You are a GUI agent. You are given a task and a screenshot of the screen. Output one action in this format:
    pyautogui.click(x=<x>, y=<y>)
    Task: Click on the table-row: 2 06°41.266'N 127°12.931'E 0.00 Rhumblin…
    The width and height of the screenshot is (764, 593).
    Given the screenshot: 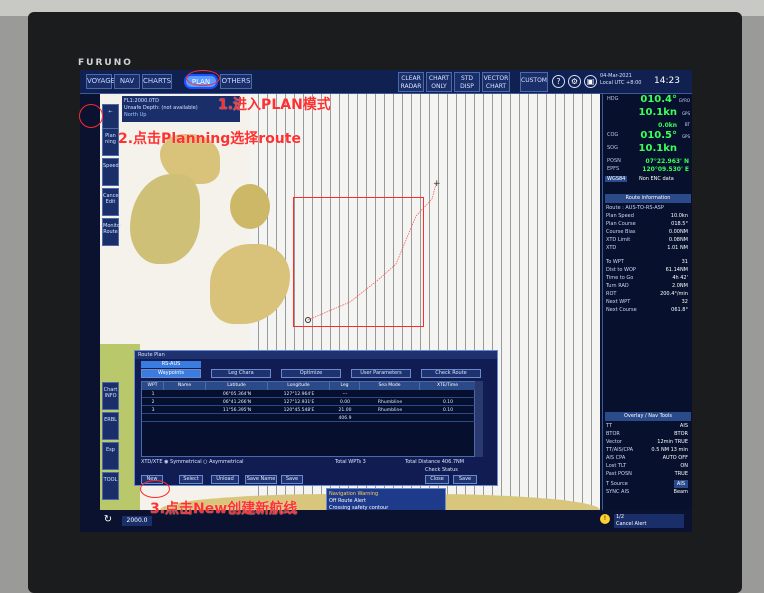 What is the action you would take?
    pyautogui.click(x=309, y=402)
    